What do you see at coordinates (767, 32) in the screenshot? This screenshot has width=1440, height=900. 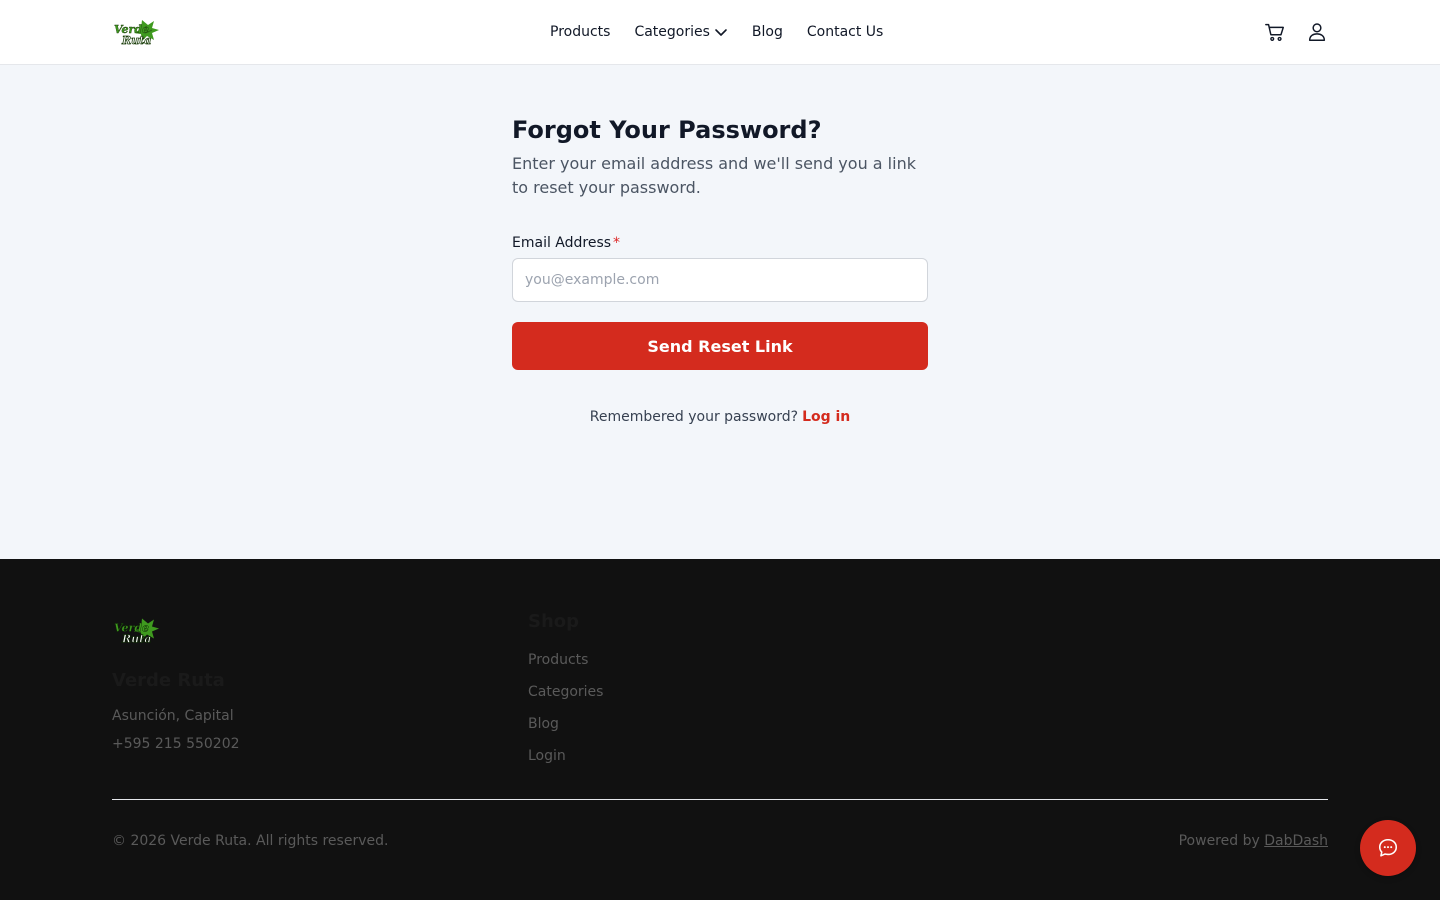 I see `nav-blog: Blog` at bounding box center [767, 32].